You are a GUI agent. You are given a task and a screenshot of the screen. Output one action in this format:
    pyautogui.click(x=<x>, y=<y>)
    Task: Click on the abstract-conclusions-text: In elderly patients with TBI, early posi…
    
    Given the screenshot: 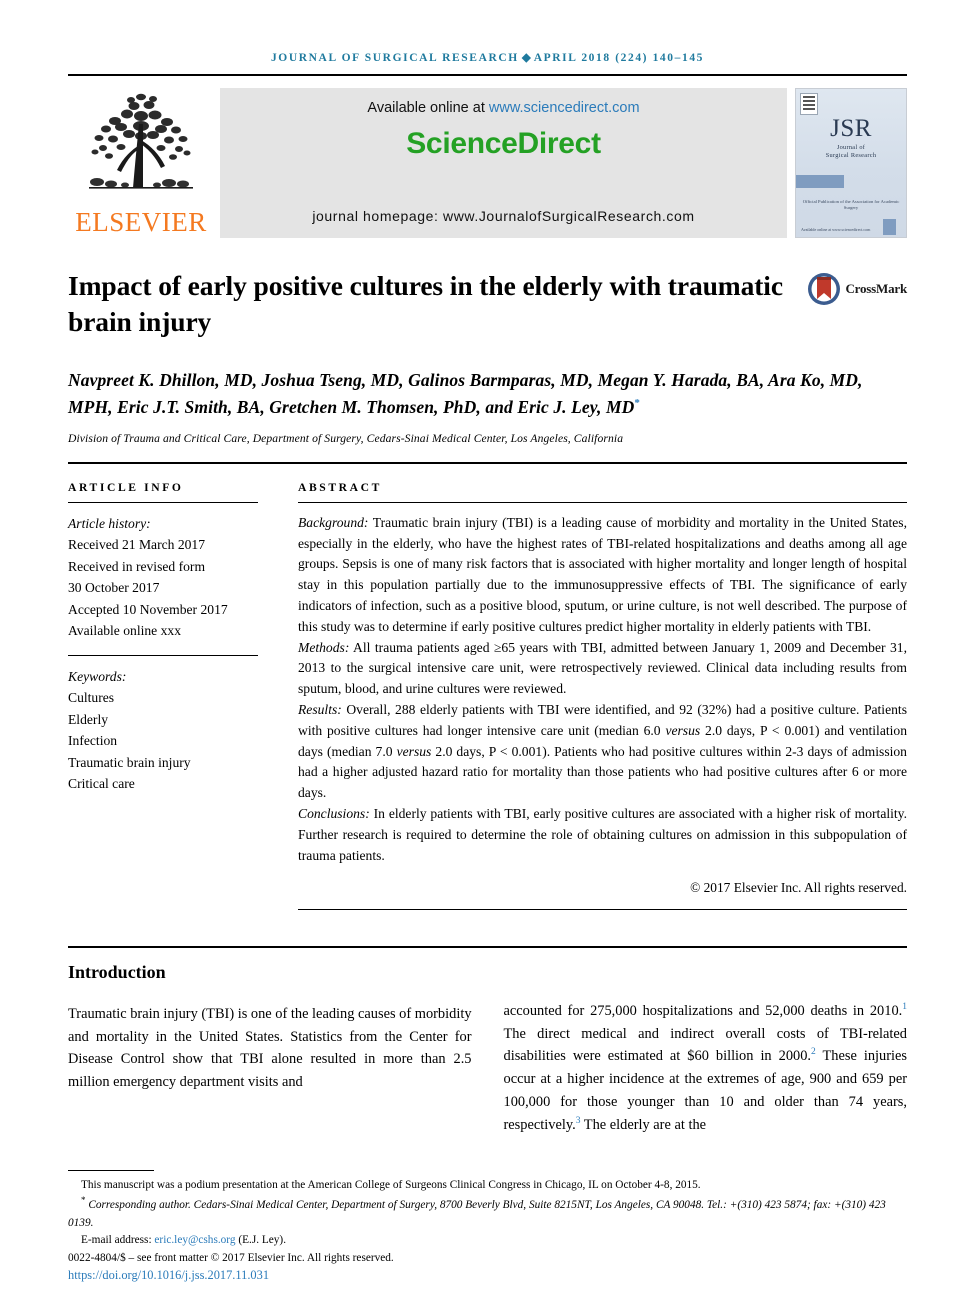 What is the action you would take?
    pyautogui.click(x=602, y=834)
    